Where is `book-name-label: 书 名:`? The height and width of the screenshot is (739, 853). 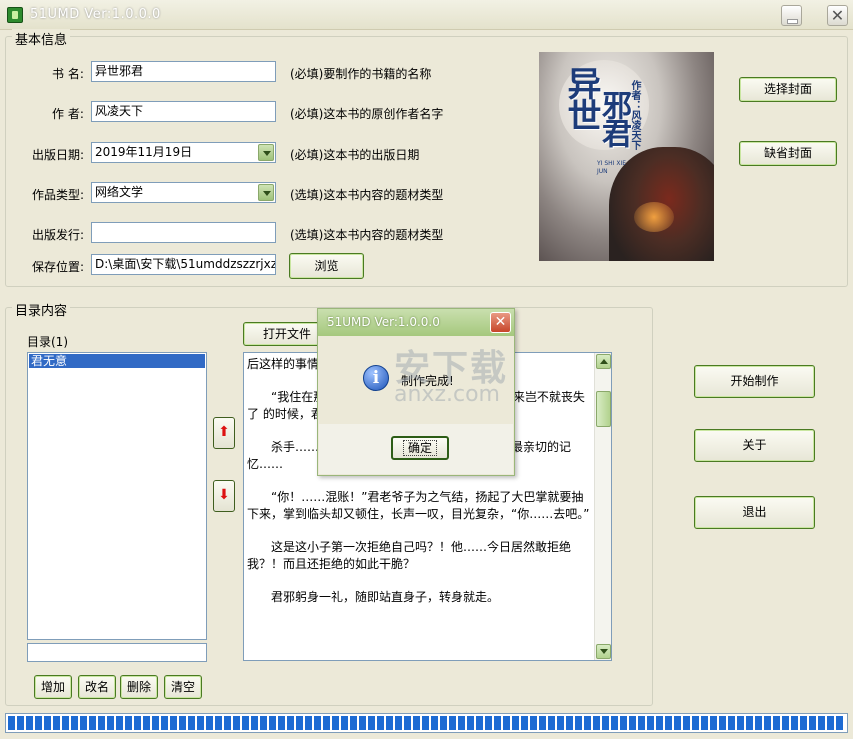 book-name-label: 书 名: is located at coordinates (68, 74).